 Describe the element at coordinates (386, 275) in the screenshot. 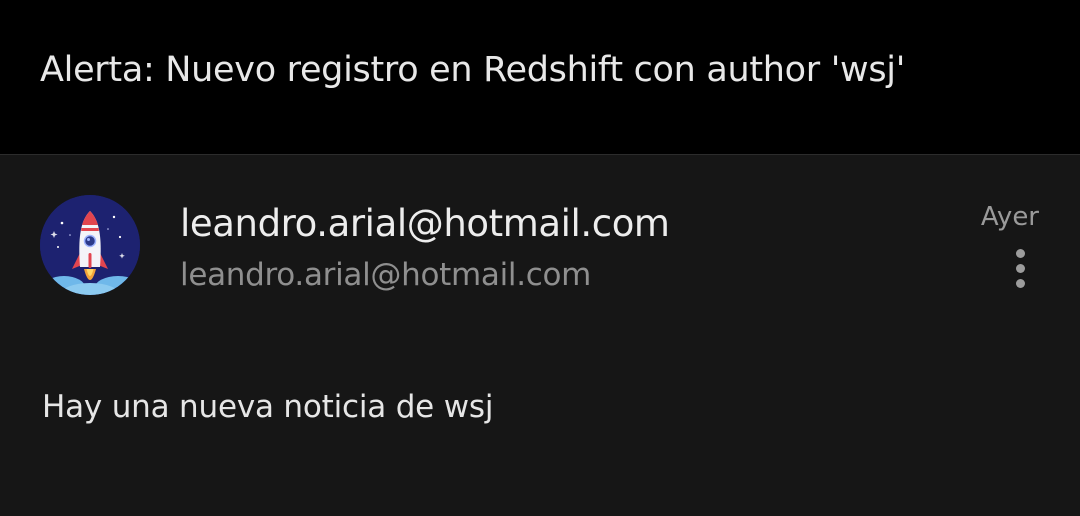

I see `sender-email: leandro.arial@hotmail.com` at that location.